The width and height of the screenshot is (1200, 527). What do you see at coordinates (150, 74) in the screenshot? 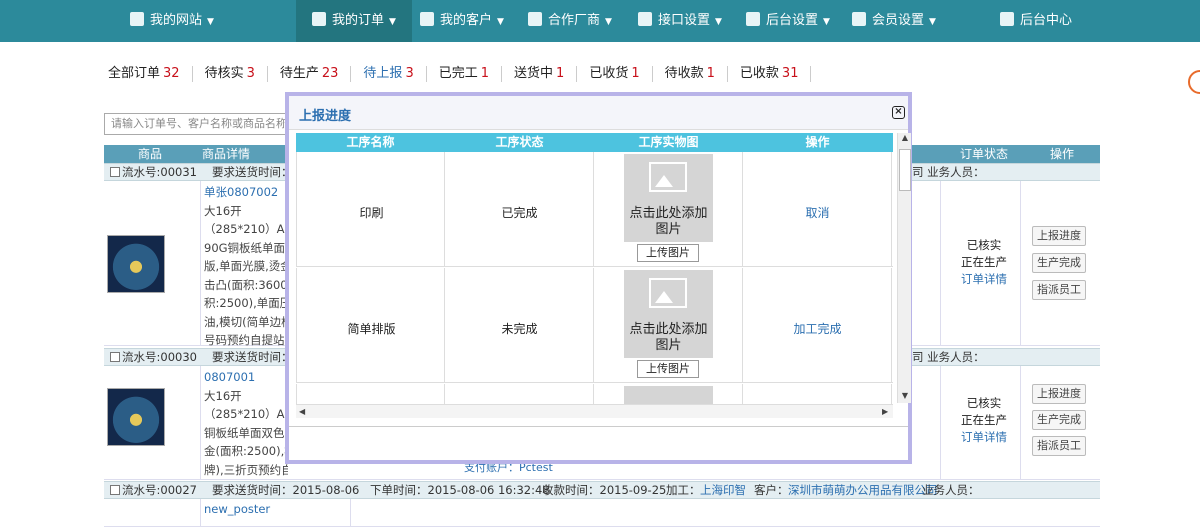
I see `tab-all-orders: 全部订单 32` at bounding box center [150, 74].